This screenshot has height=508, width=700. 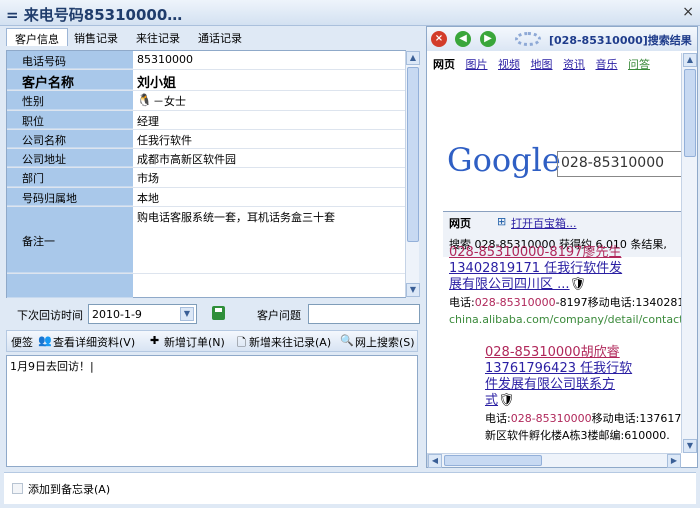 What do you see at coordinates (37, 37) in the screenshot?
I see `tab-customer-info: 客户信息` at bounding box center [37, 37].